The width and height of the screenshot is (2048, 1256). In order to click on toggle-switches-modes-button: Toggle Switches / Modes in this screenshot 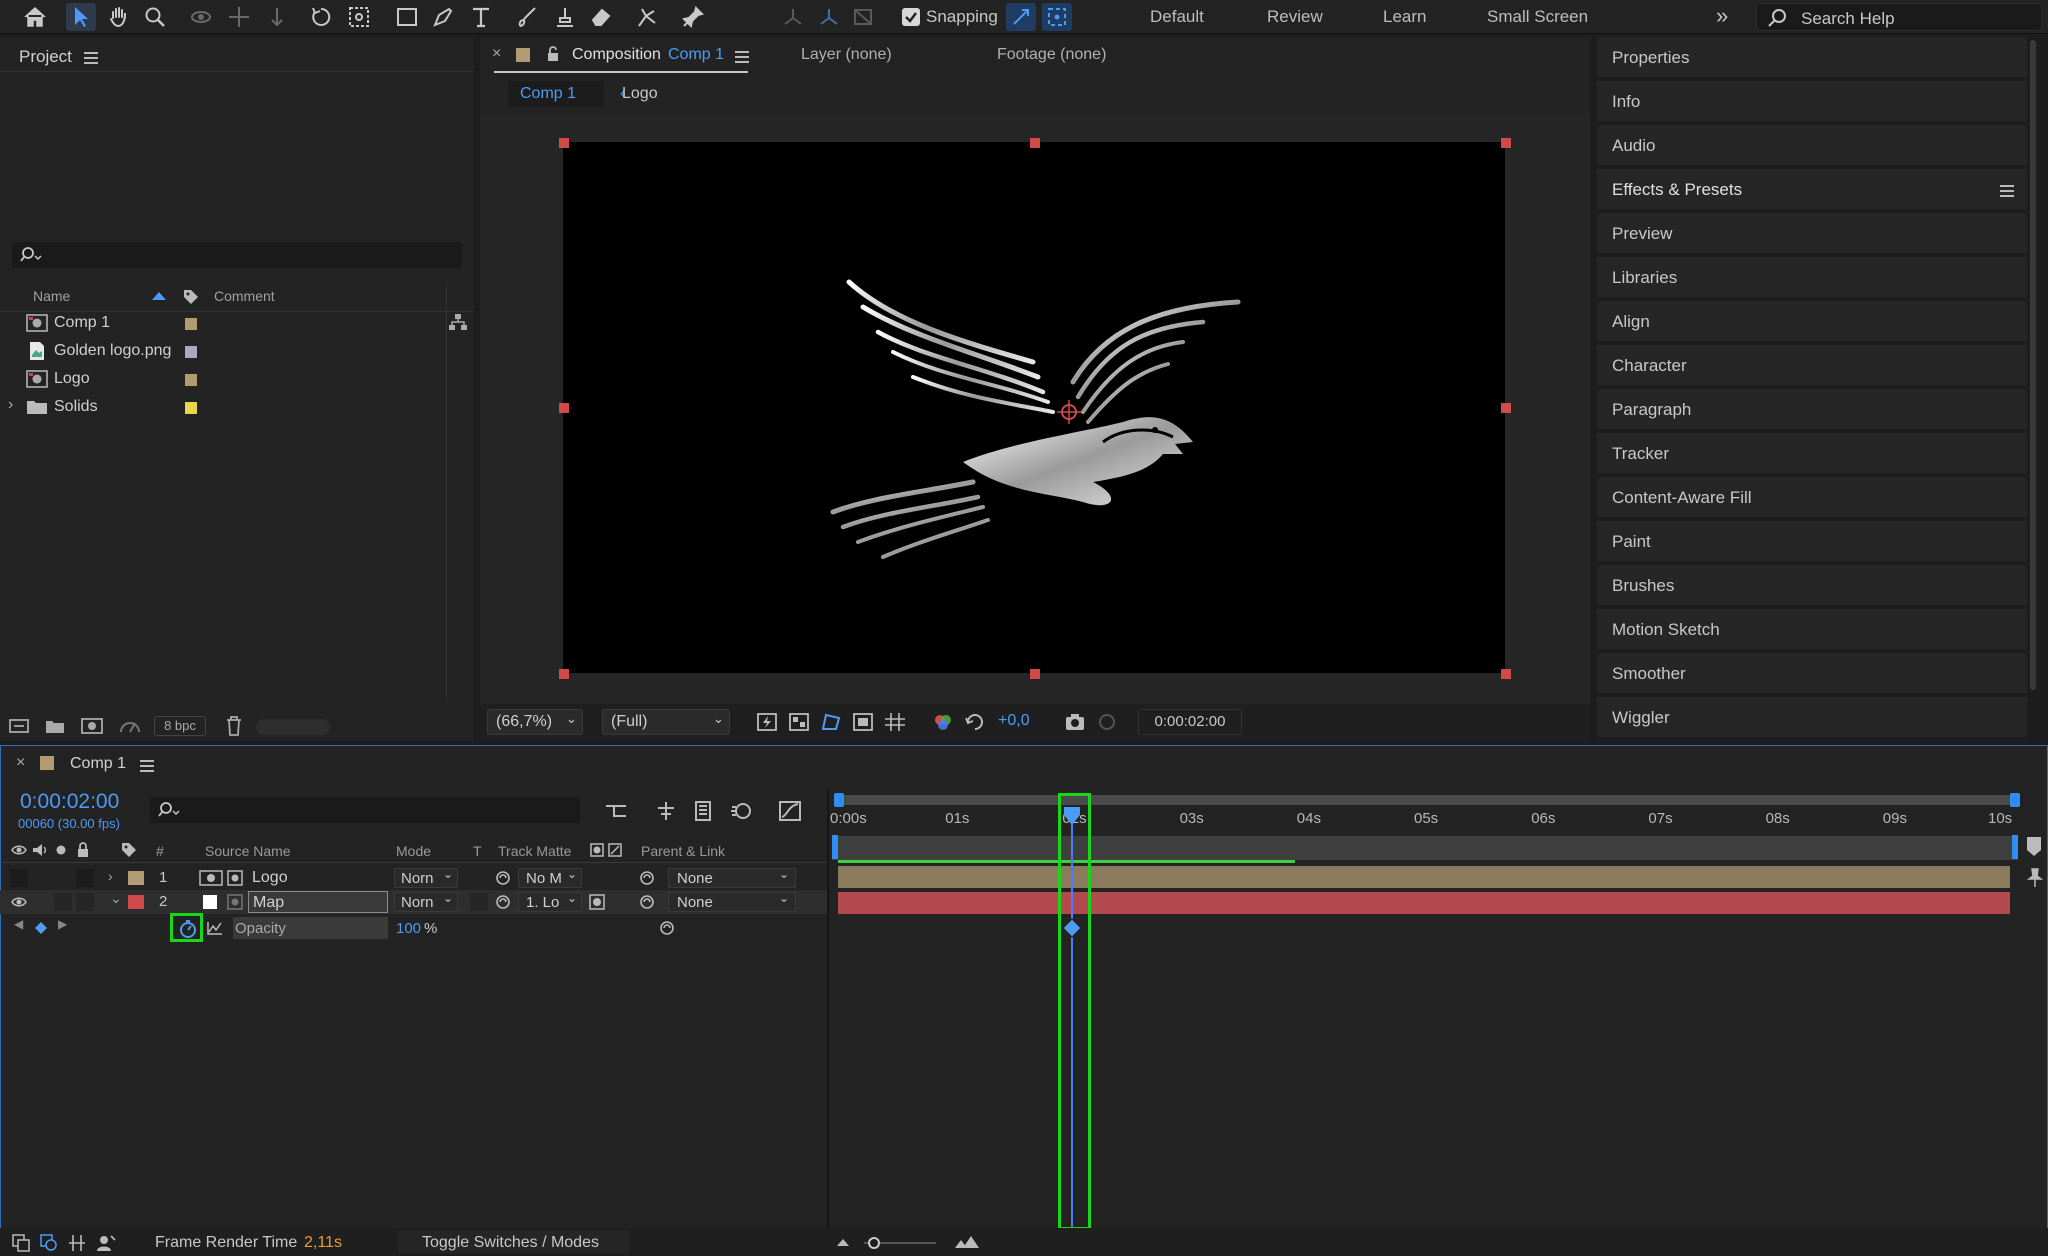, I will do `click(514, 1242)`.